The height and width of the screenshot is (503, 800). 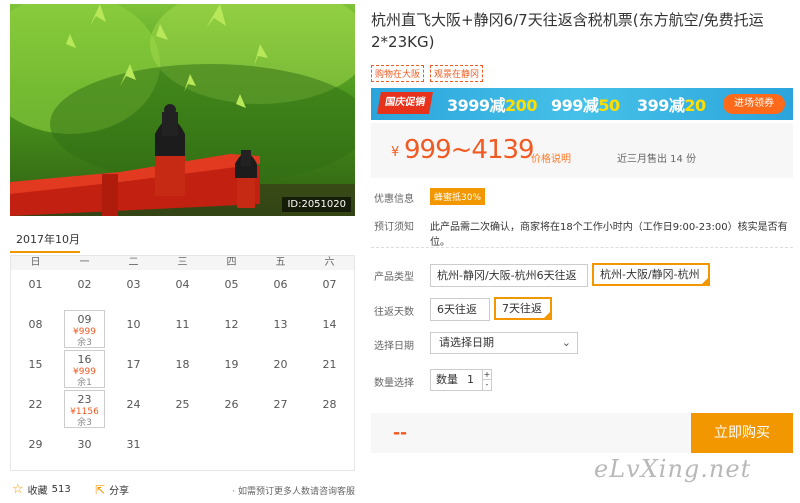 I want to click on day-number: 25, so click(x=182, y=404).